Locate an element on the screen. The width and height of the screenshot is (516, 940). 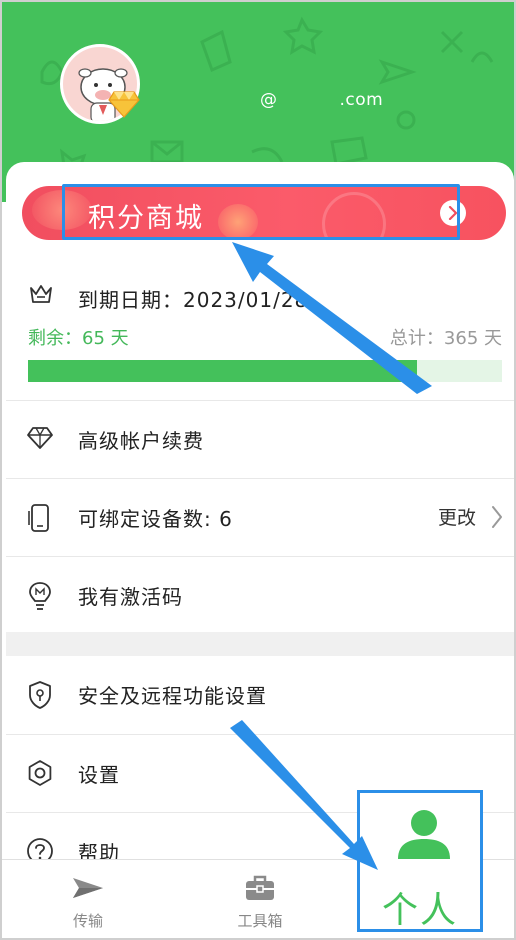
diamond-icon is located at coordinates (40, 438).